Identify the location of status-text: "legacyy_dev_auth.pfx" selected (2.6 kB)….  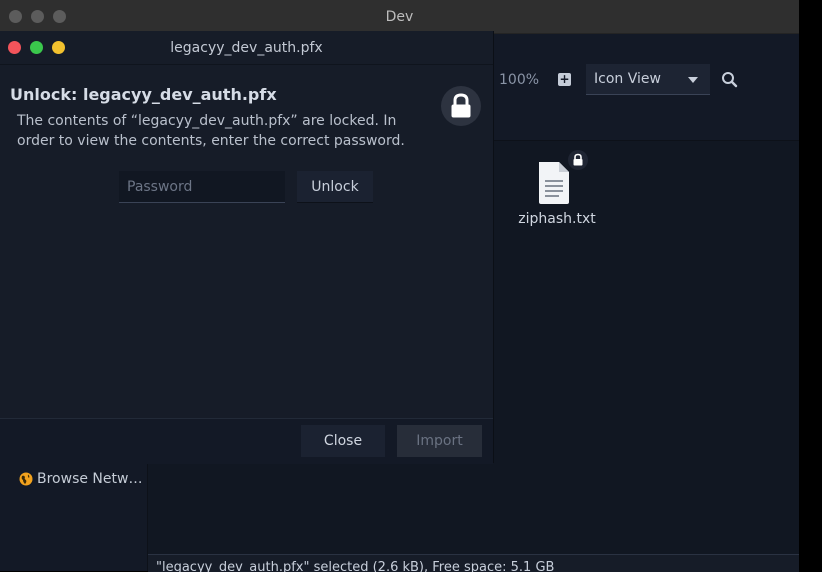
(355, 566).